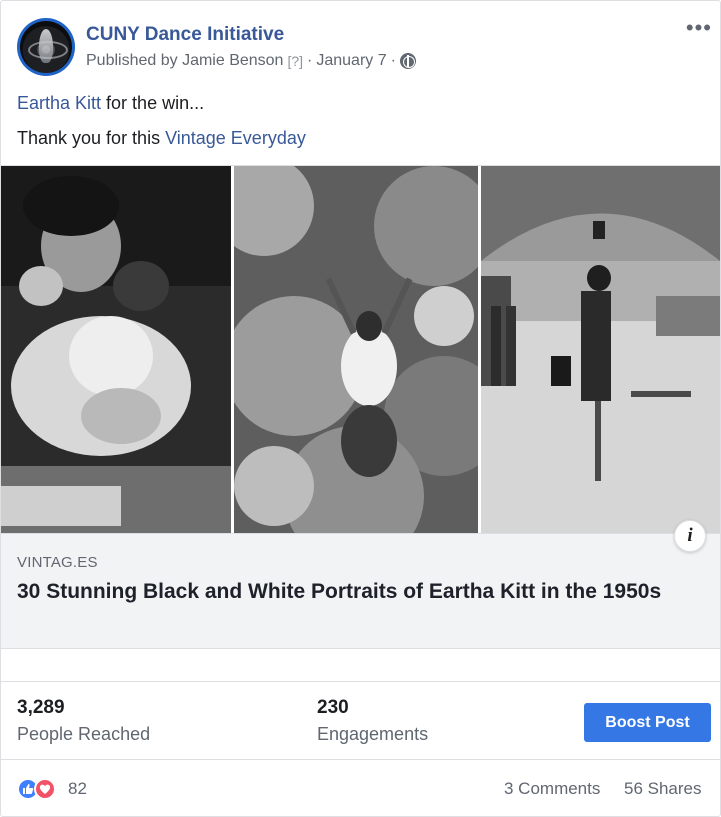 This screenshot has height=817, width=721. I want to click on post-message-line-2: Thank you for this Vintage Everyday, so click(161, 138).